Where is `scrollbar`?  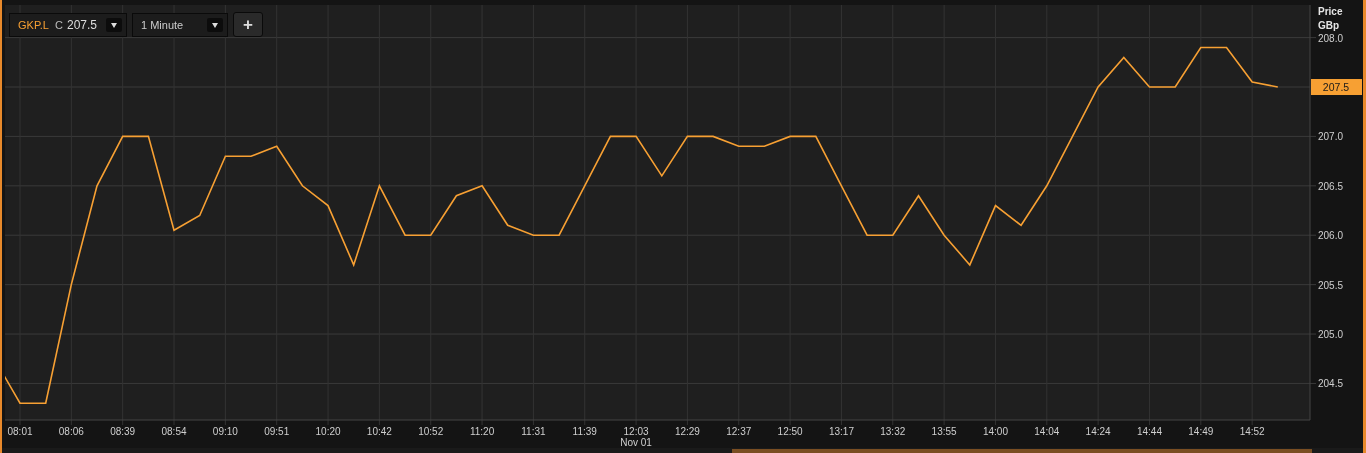 scrollbar is located at coordinates (682, 450).